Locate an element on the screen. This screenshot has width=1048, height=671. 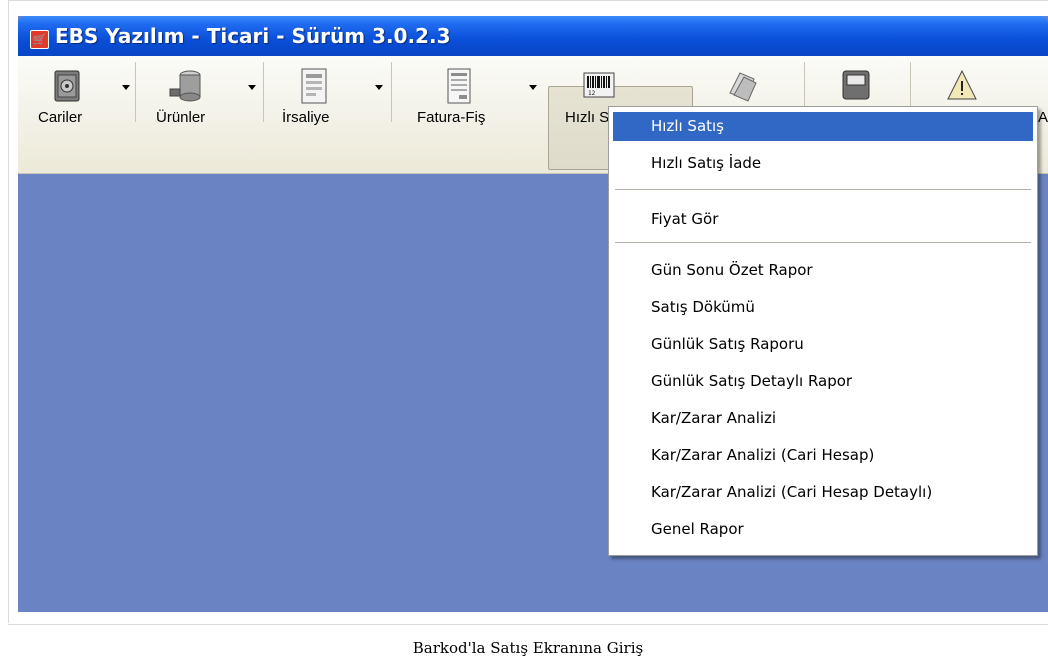
toolbar-label-irsaliye: İrsaliye is located at coordinates (306, 117).